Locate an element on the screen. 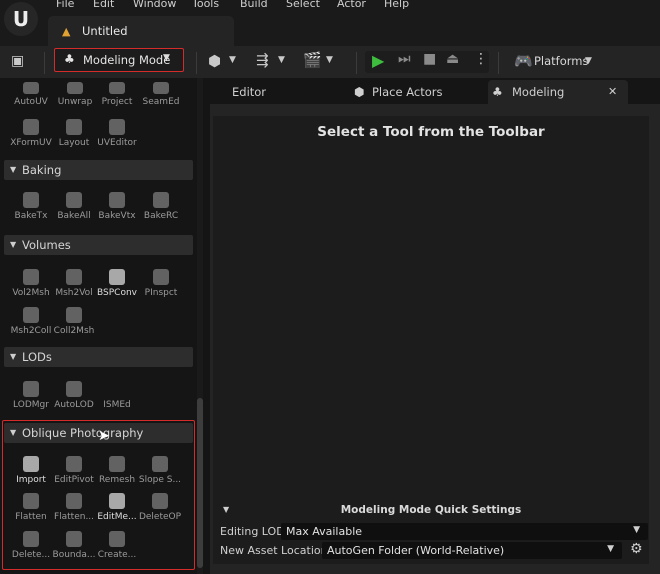  advance-frame-icon: ⏭ is located at coordinates (404, 59).